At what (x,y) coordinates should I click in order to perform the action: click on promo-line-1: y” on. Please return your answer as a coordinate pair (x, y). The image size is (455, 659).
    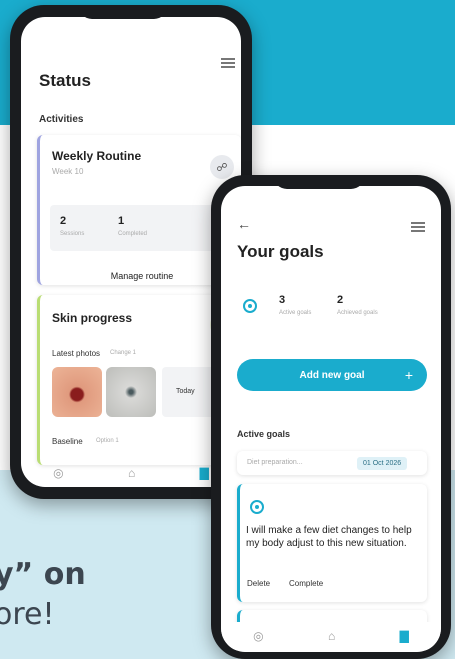
    Looking at the image, I should click on (43, 574).